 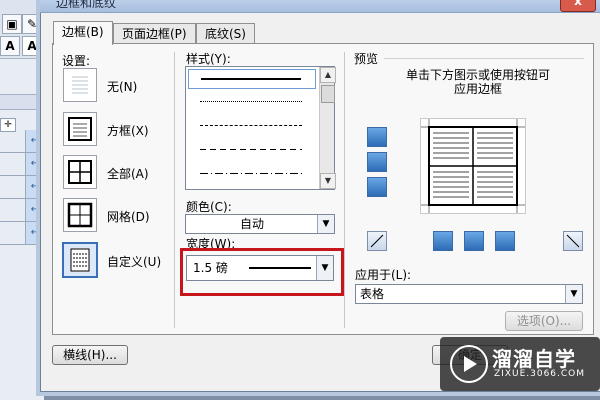 What do you see at coordinates (86, 5) in the screenshot?
I see `dialog-title: 边框和底纹` at bounding box center [86, 5].